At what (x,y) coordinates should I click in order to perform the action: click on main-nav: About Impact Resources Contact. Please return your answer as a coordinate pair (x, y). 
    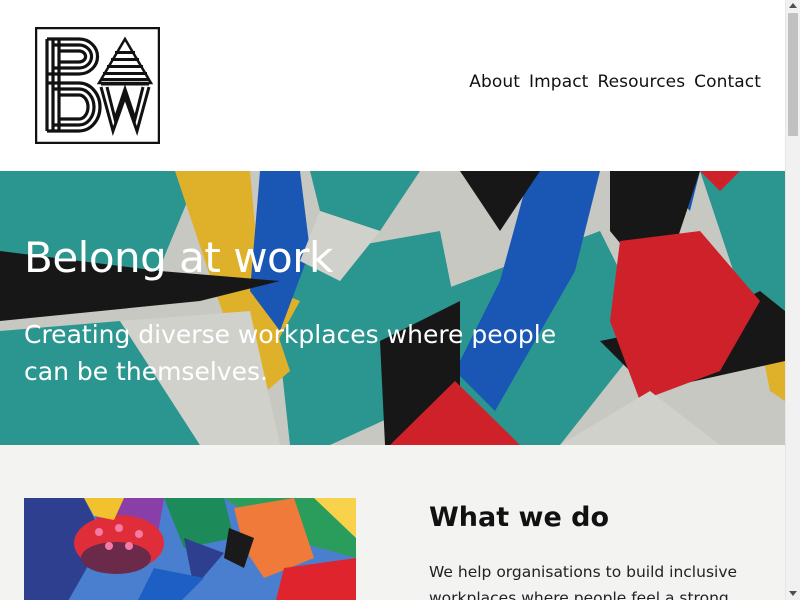
    Looking at the image, I should click on (615, 82).